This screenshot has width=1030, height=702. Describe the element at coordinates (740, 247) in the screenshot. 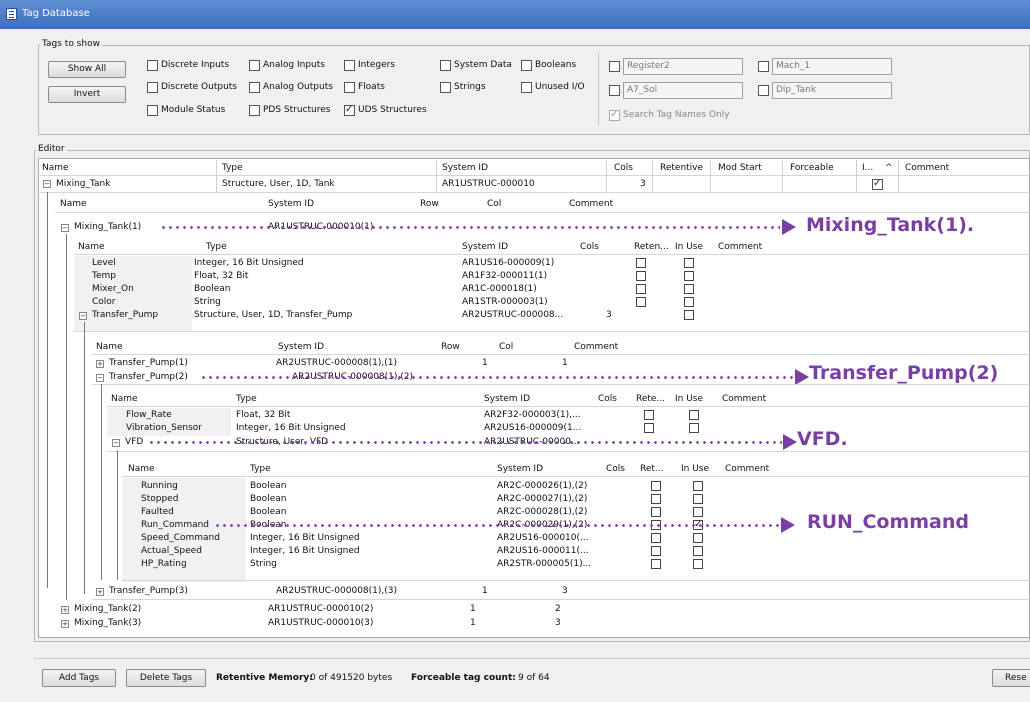

I see `l2-comment-header: Comment` at that location.